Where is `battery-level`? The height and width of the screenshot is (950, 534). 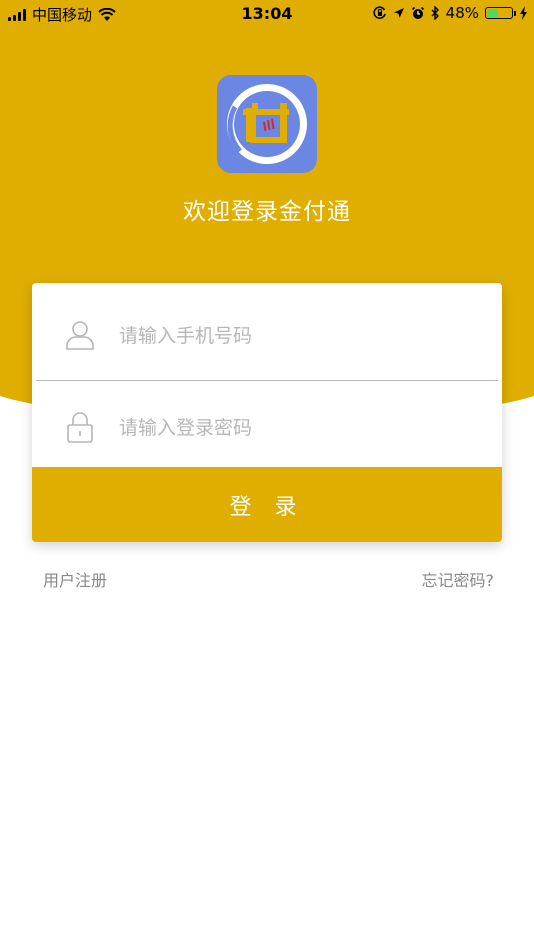 battery-level is located at coordinates (492, 13).